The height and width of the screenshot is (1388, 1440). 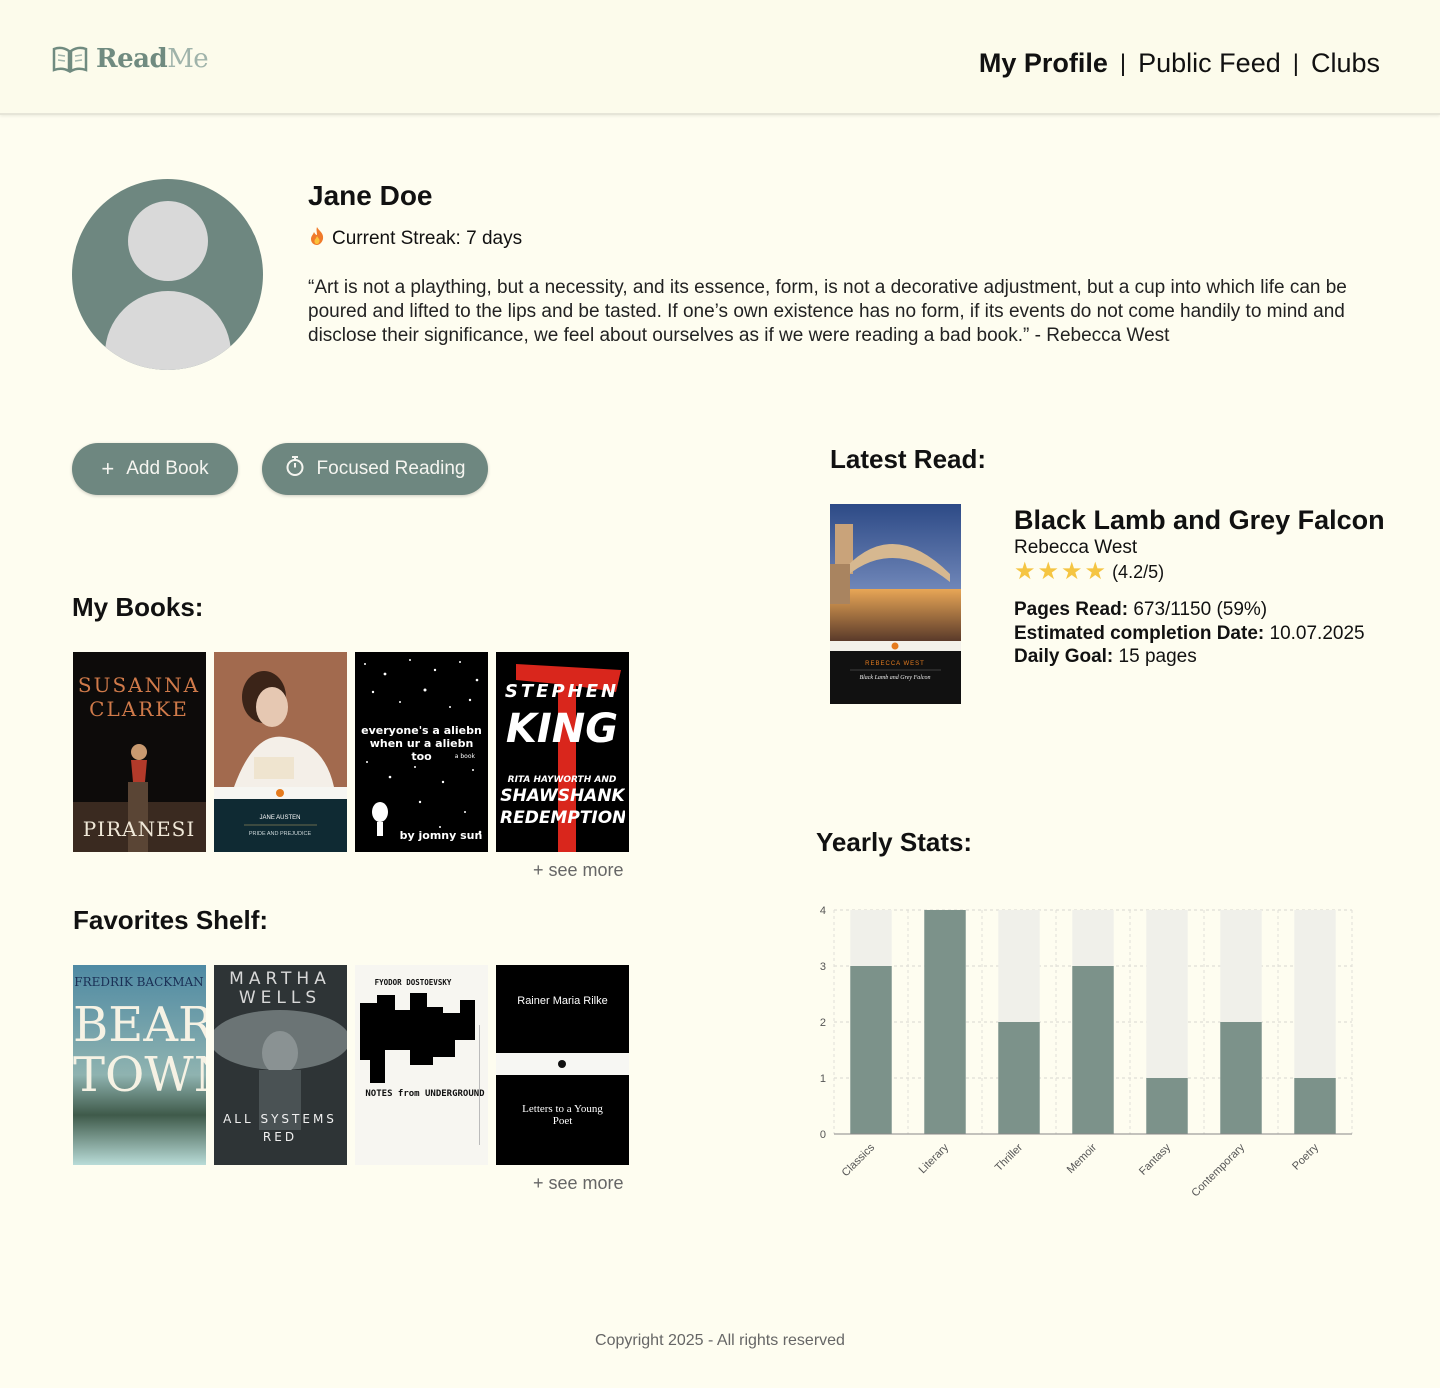 I want to click on add-book-label: Add Book, so click(x=167, y=468).